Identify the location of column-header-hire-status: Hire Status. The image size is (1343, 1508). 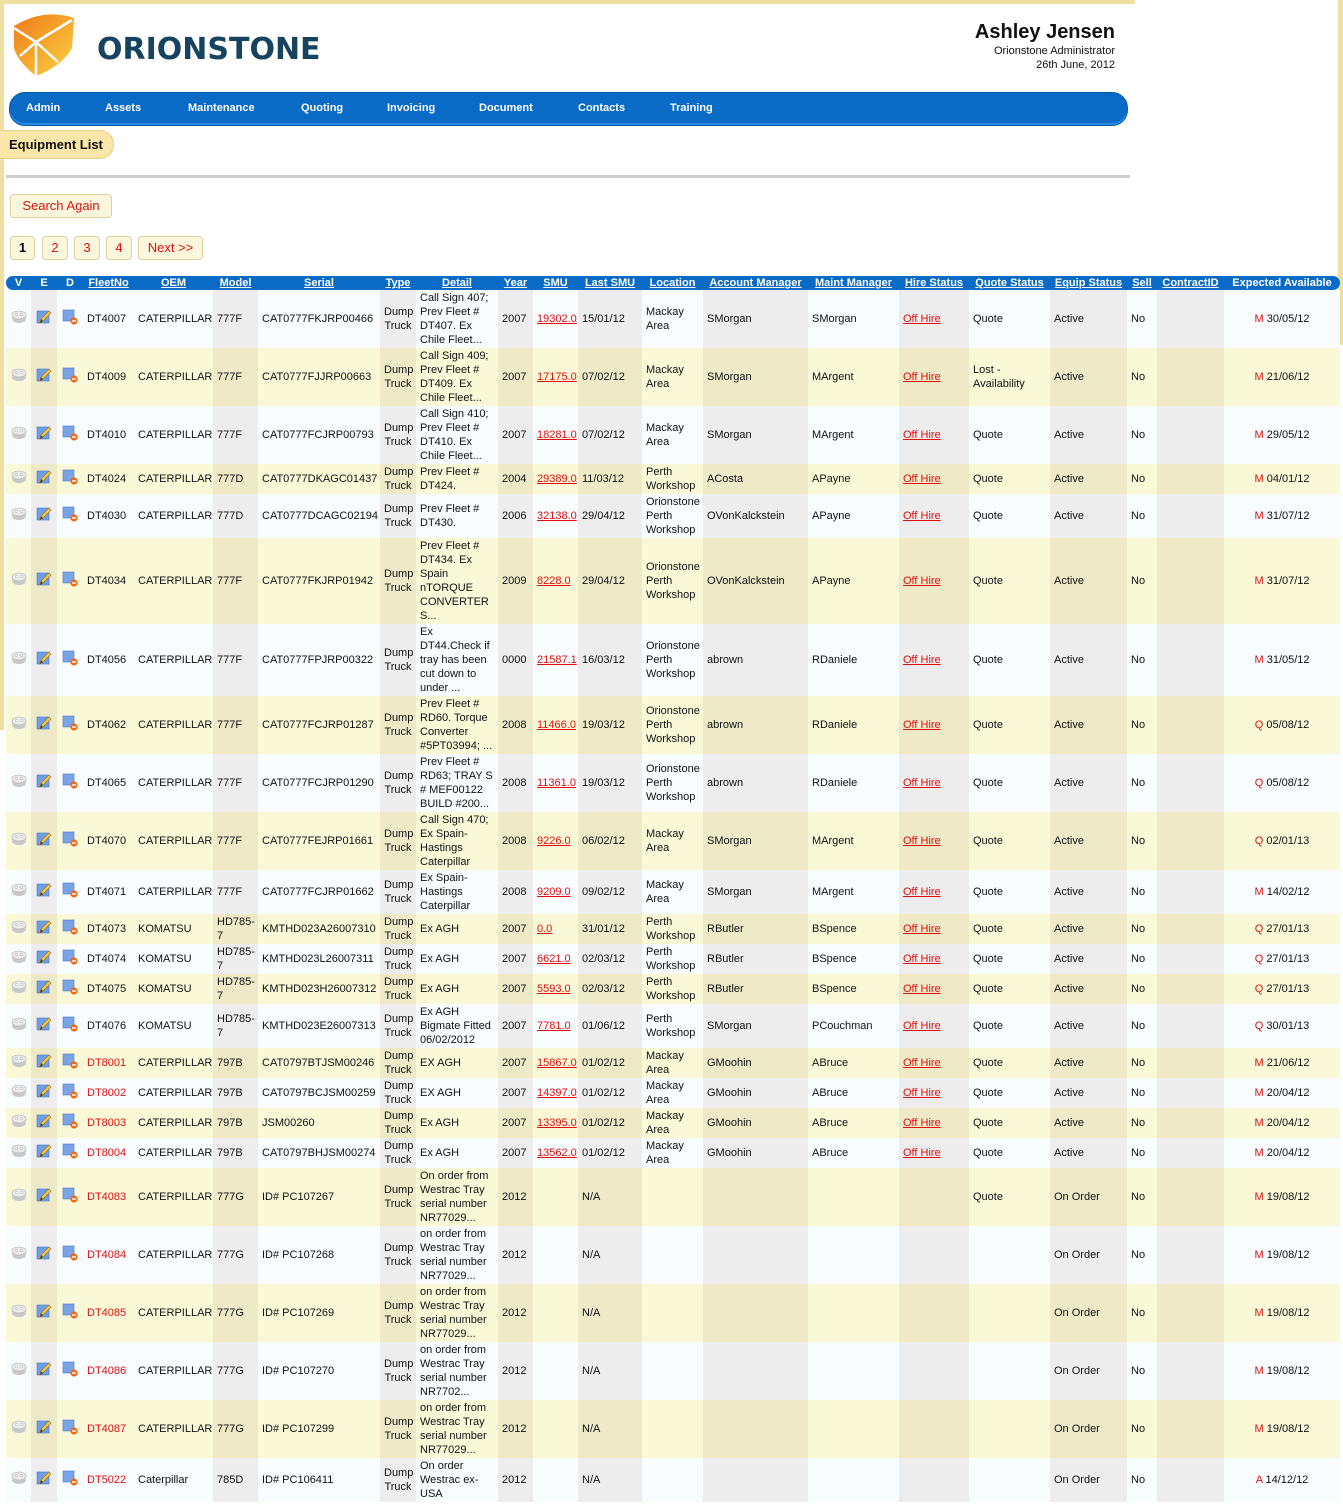
(934, 283).